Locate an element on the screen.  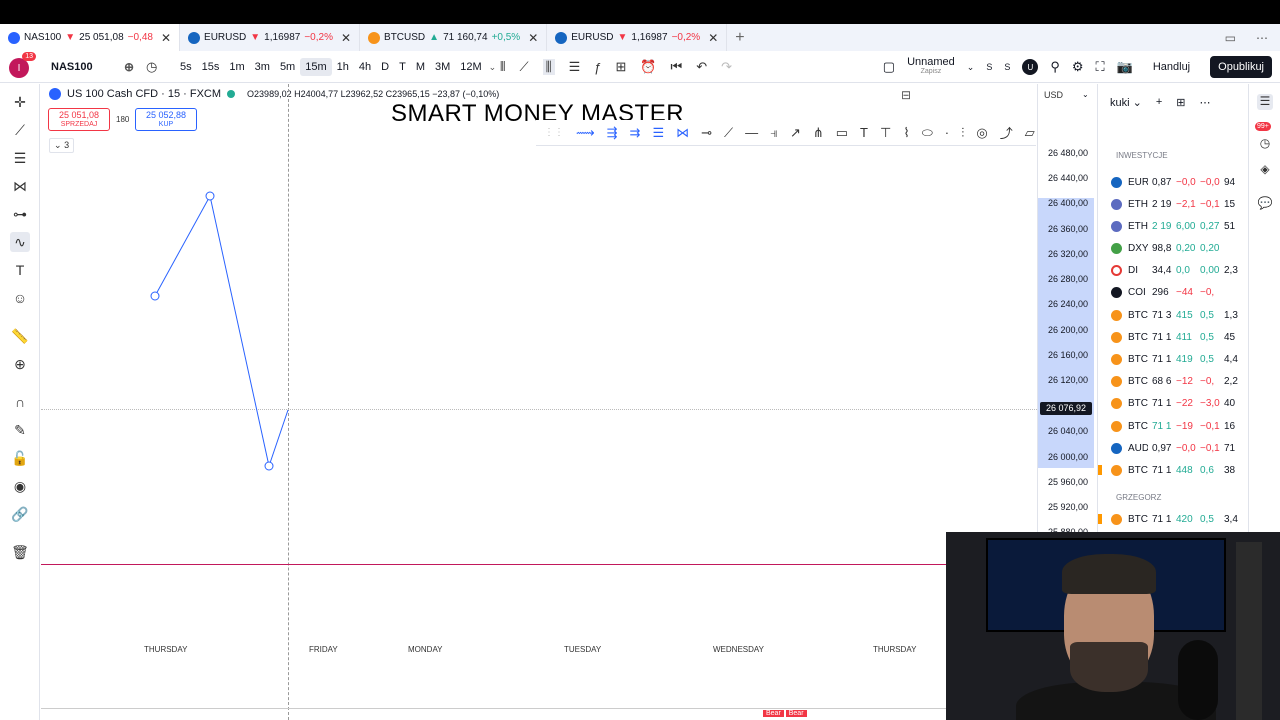
timeframe-1m: 1m is located at coordinates (236, 67).